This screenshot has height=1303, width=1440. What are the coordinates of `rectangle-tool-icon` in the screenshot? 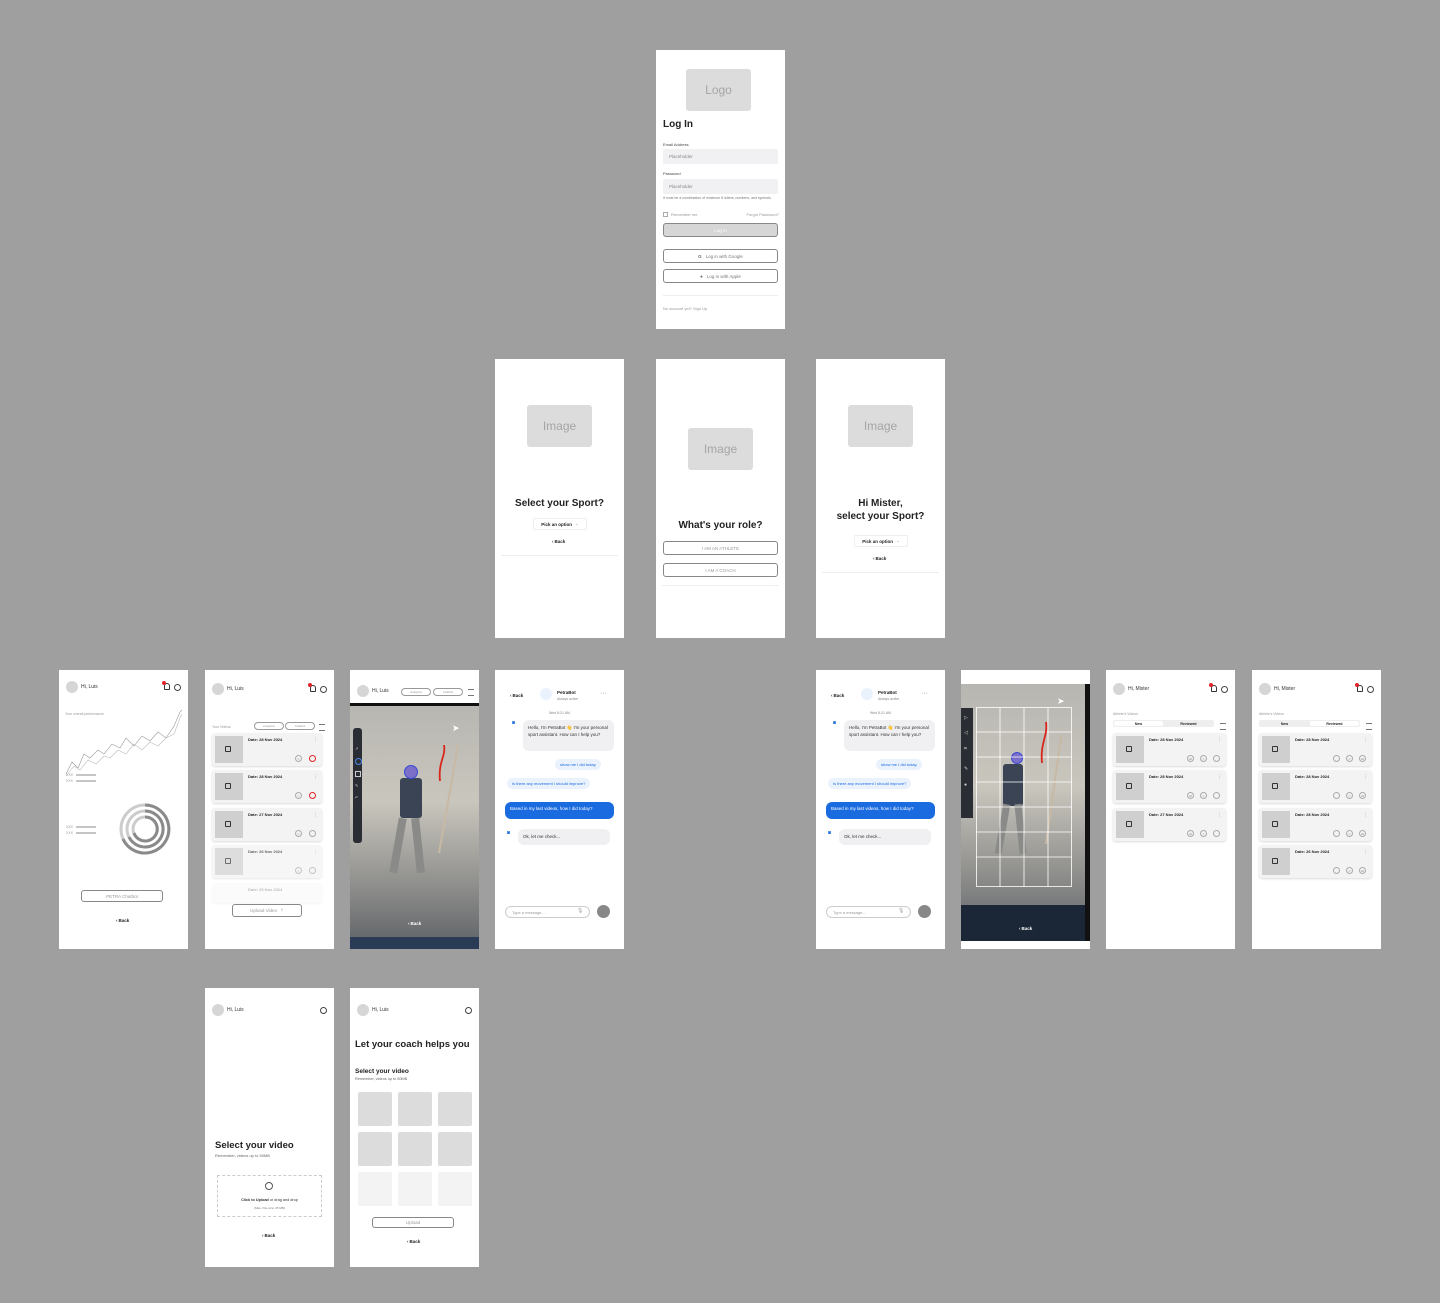 It's located at (358, 774).